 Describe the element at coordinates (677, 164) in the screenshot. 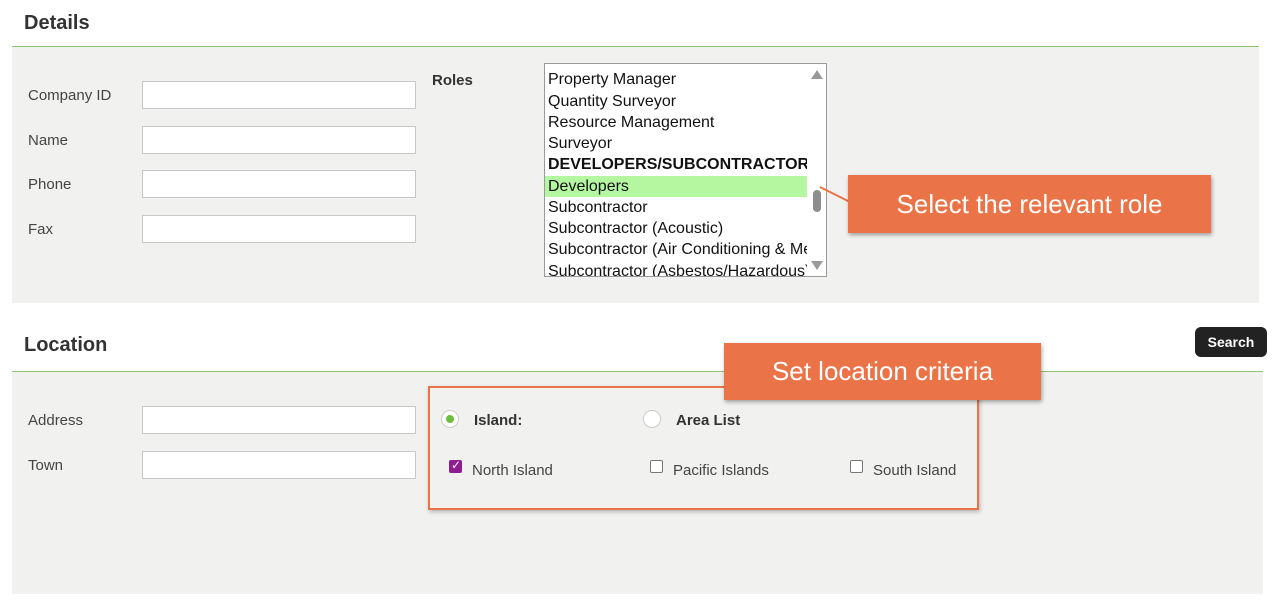

I see `roles-option-group: DEVELOPERS/SUBCONTRACTORS` at that location.